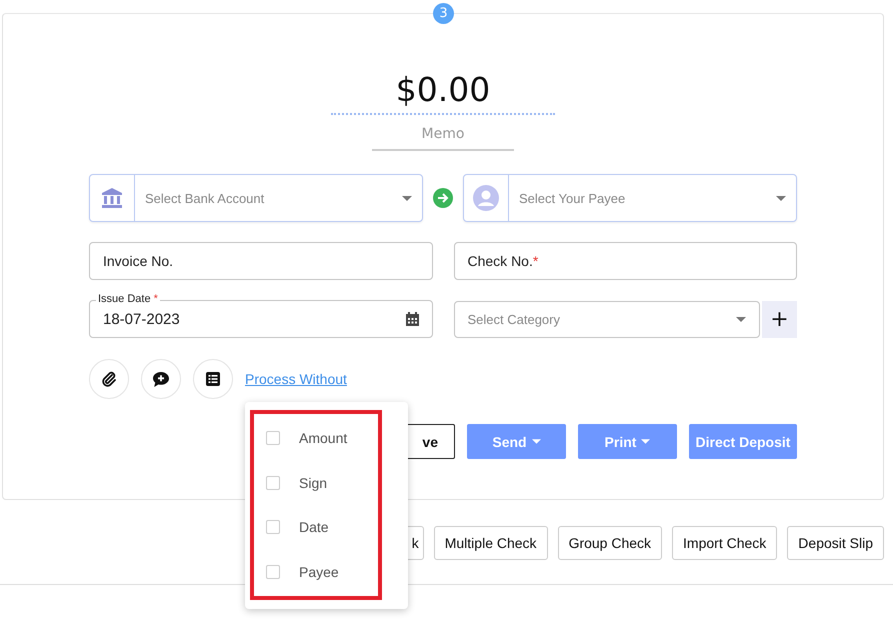 The width and height of the screenshot is (893, 625). What do you see at coordinates (610, 543) in the screenshot?
I see `check-type-button: Group Check` at bounding box center [610, 543].